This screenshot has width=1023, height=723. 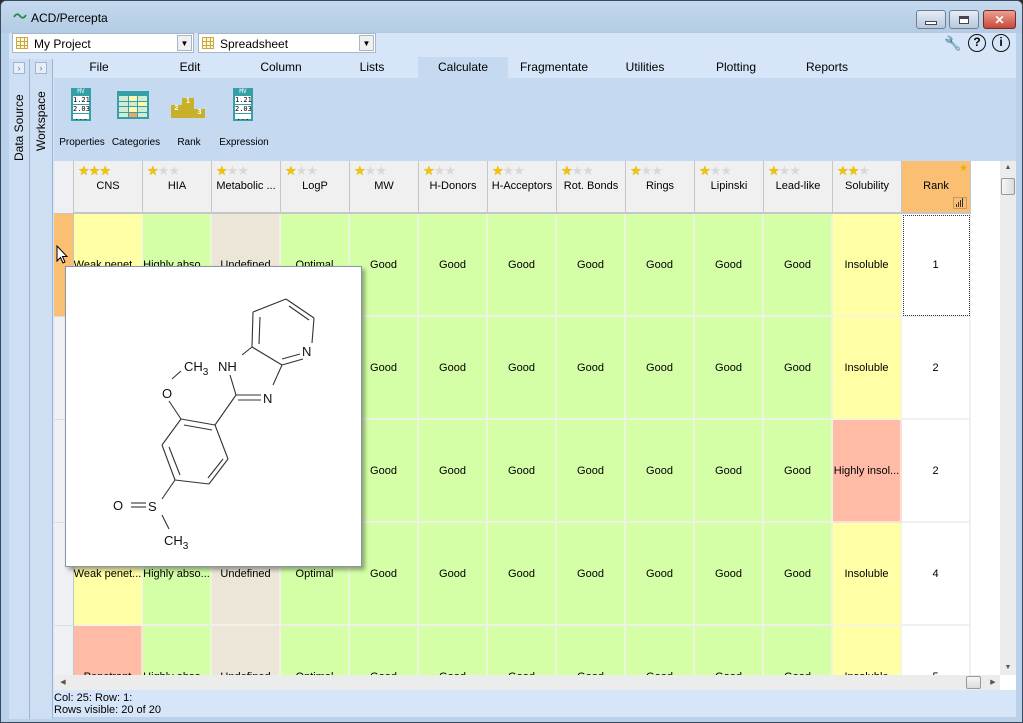 What do you see at coordinates (190, 67) in the screenshot?
I see `menu-edit: Edit` at bounding box center [190, 67].